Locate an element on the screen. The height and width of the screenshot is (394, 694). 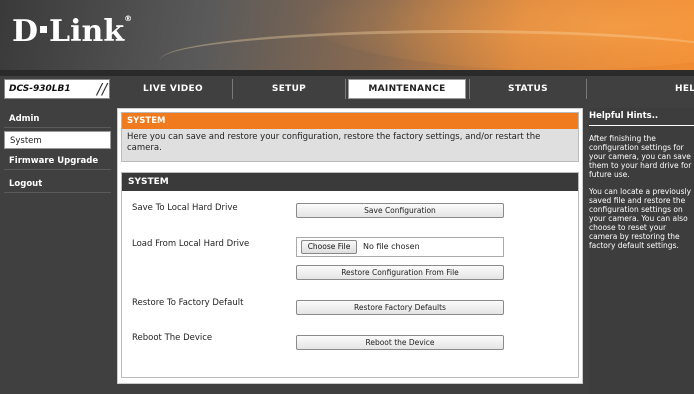
factory-label: Restore To Factory Default is located at coordinates (188, 303).